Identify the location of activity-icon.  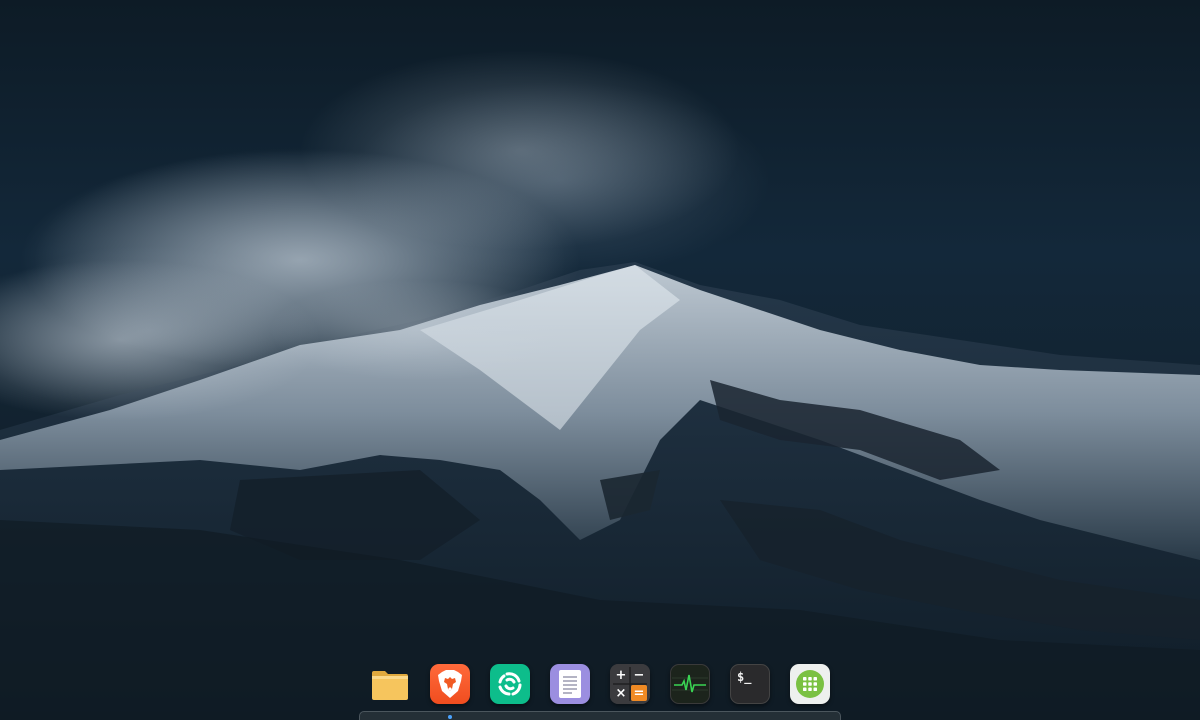
(690, 684).